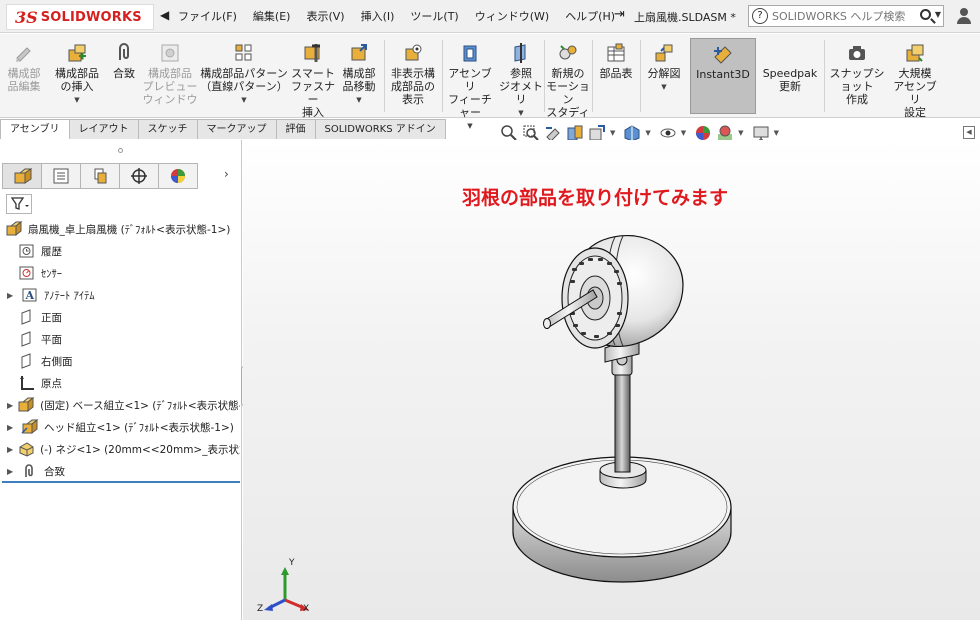 The height and width of the screenshot is (620, 980). What do you see at coordinates (207, 16) in the screenshot?
I see `menu-file: ファイル(F)` at bounding box center [207, 16].